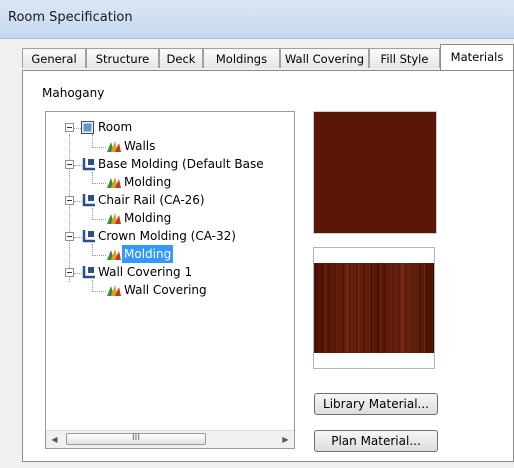 This screenshot has height=468, width=514. I want to click on window-title: Room Specification, so click(70, 17).